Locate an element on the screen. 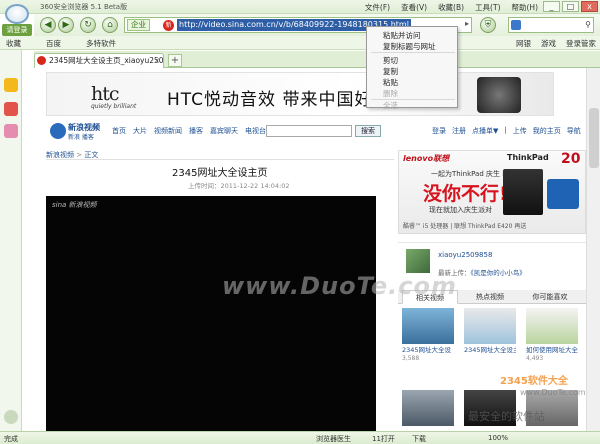 The width and height of the screenshot is (600, 444). latest-upload-link: 《凯是你的小小鸟》 is located at coordinates (498, 273).